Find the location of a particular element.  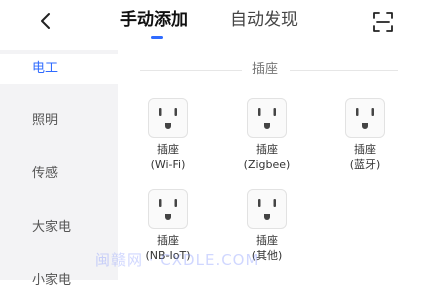

sidebar-item-lighting: 照明 is located at coordinates (59, 121).